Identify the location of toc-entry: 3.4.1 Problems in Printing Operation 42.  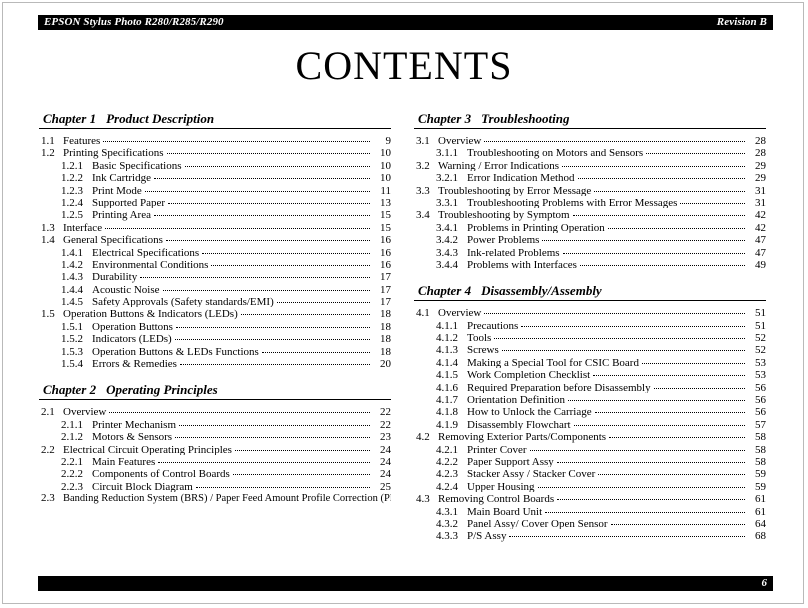
(590, 227).